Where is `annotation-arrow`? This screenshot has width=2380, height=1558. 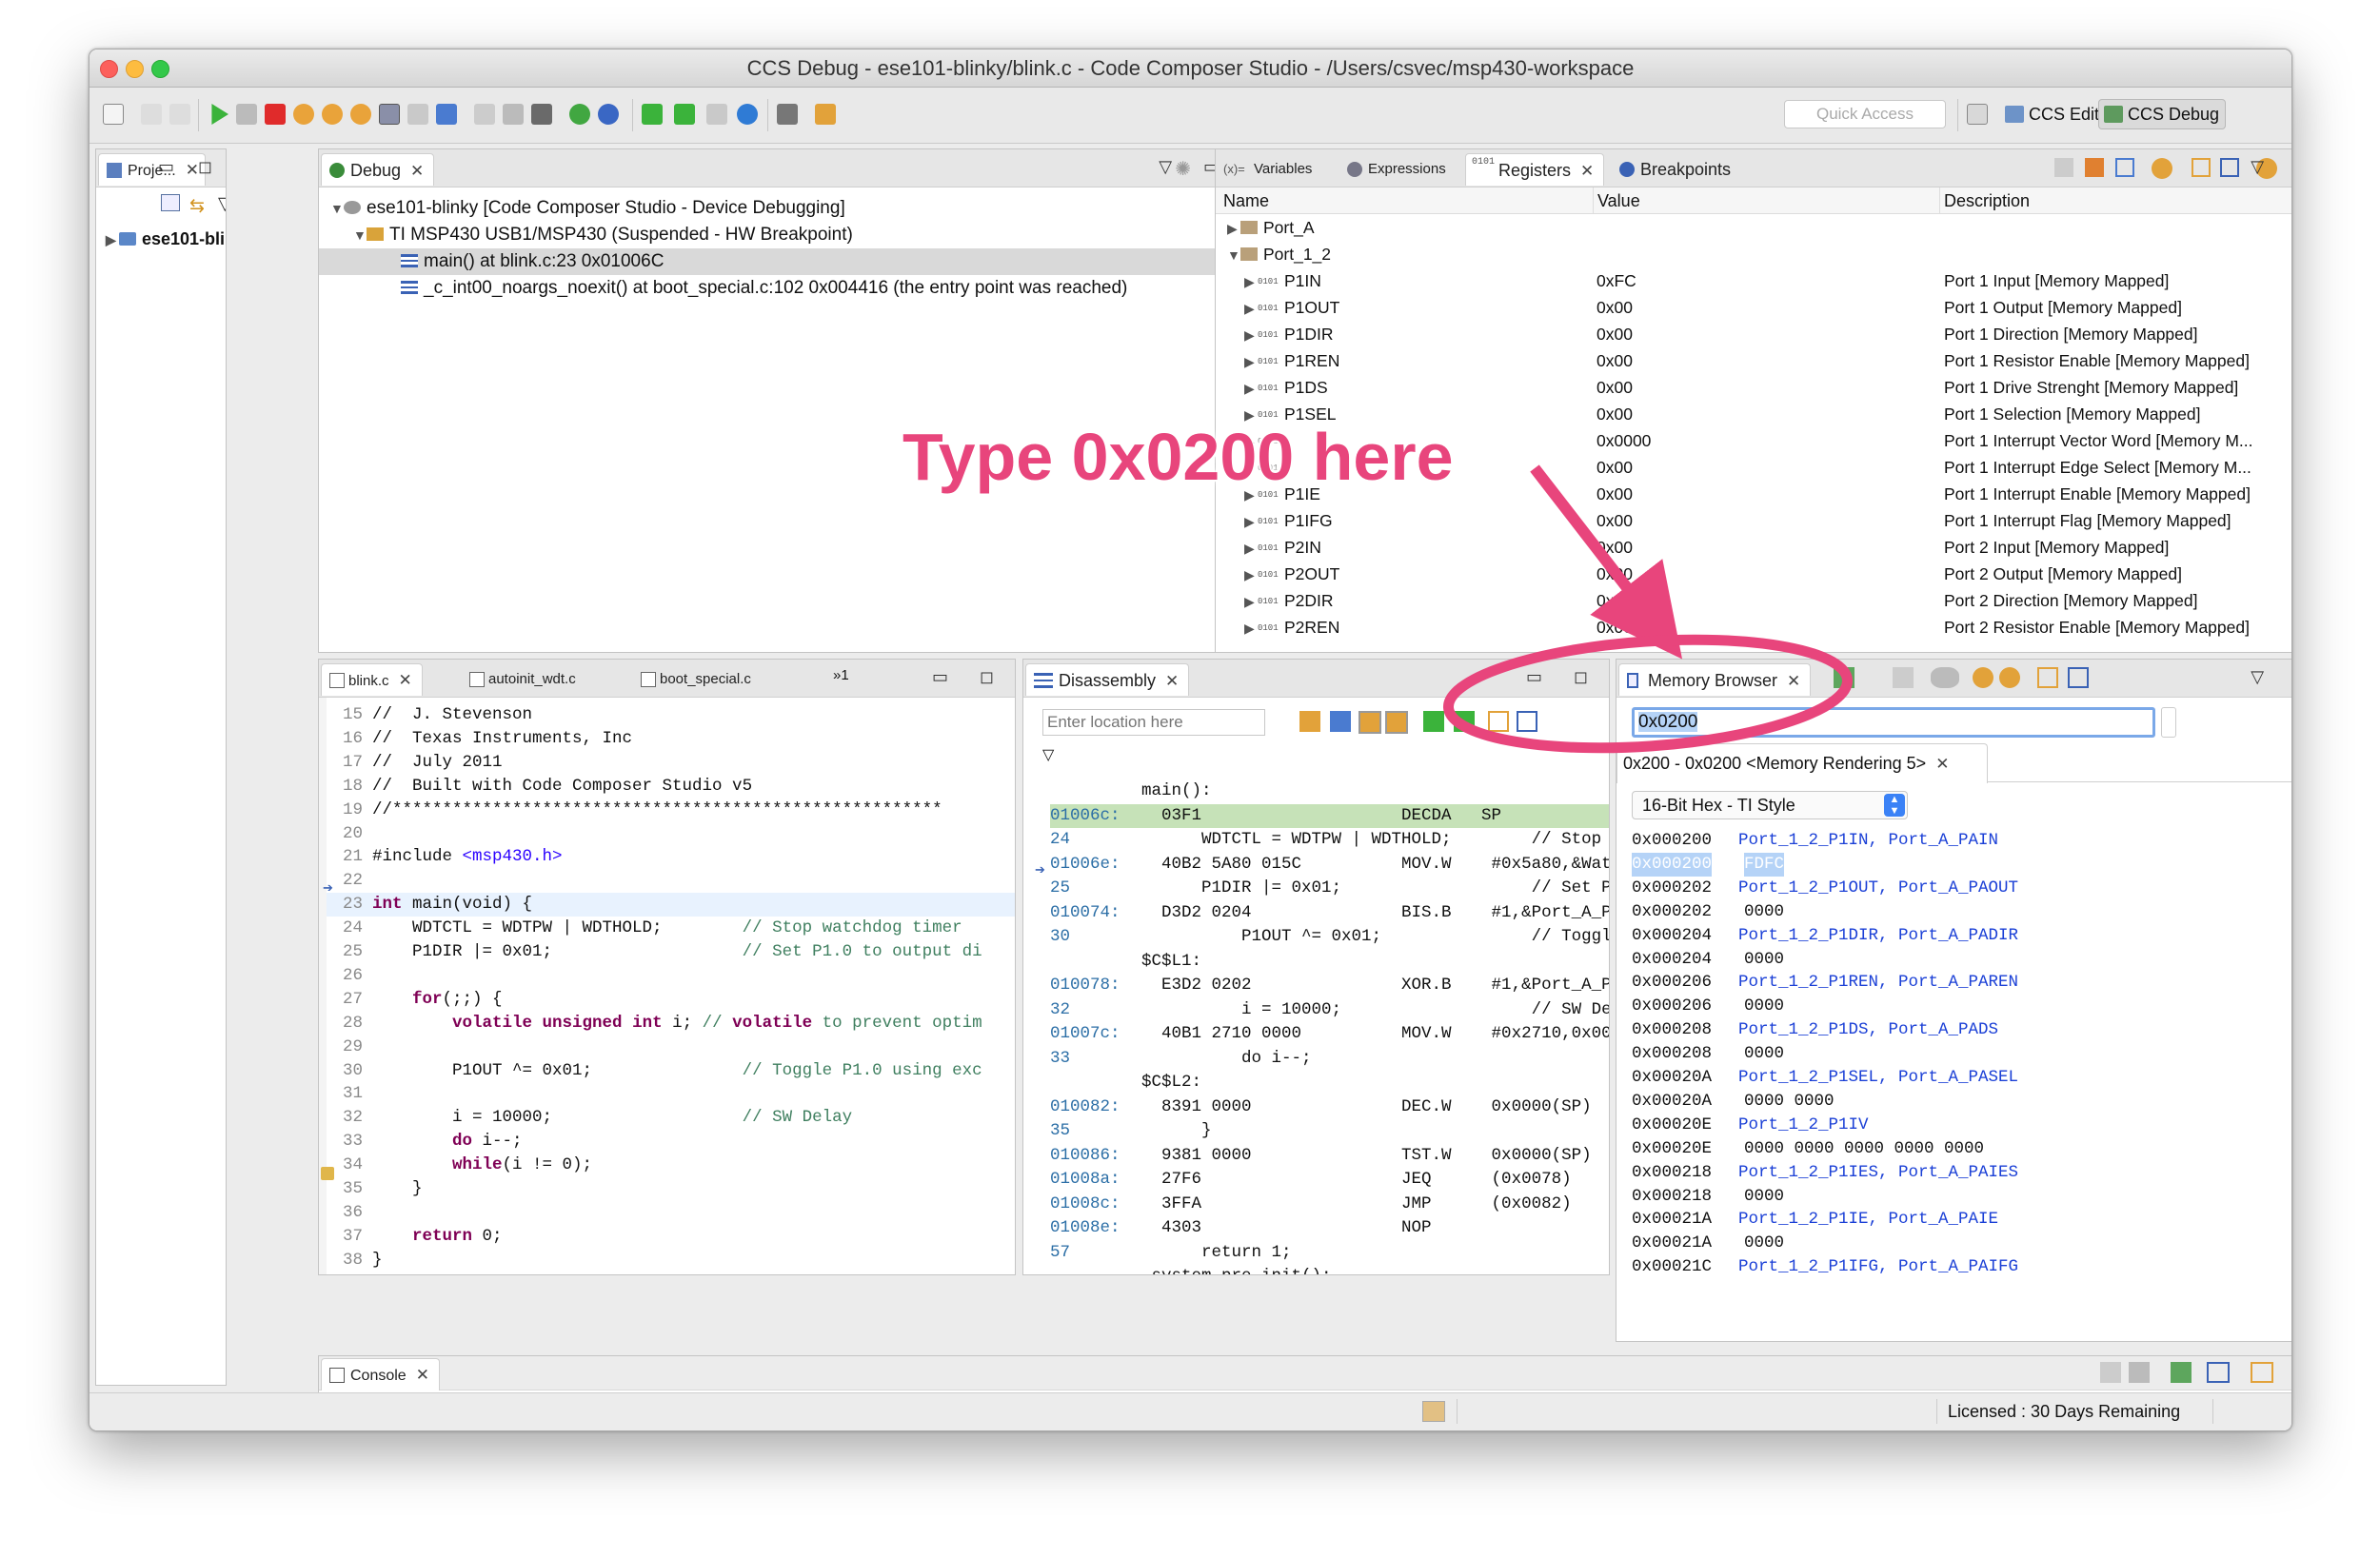 annotation-arrow is located at coordinates (1606, 562).